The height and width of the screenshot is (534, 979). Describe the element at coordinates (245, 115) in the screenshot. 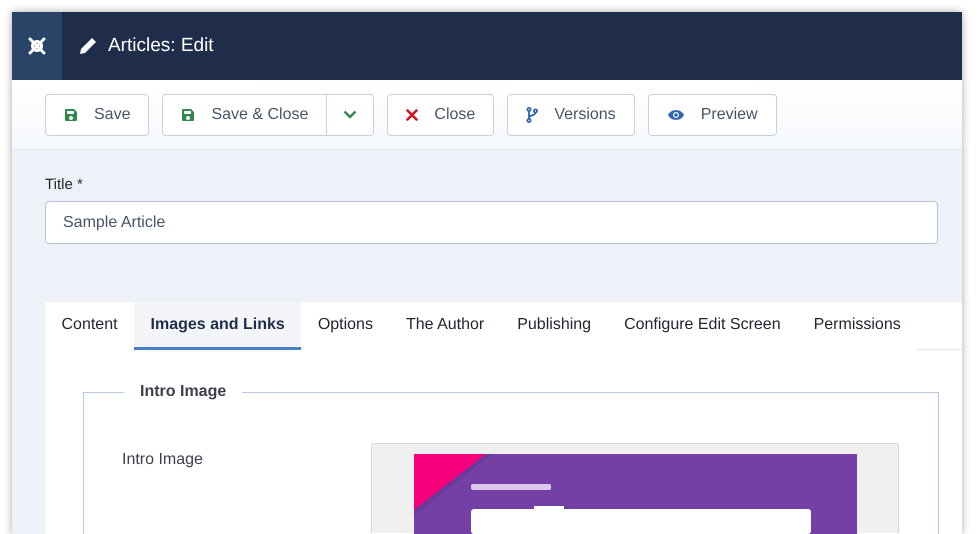

I see `save-button: Save & Close` at that location.